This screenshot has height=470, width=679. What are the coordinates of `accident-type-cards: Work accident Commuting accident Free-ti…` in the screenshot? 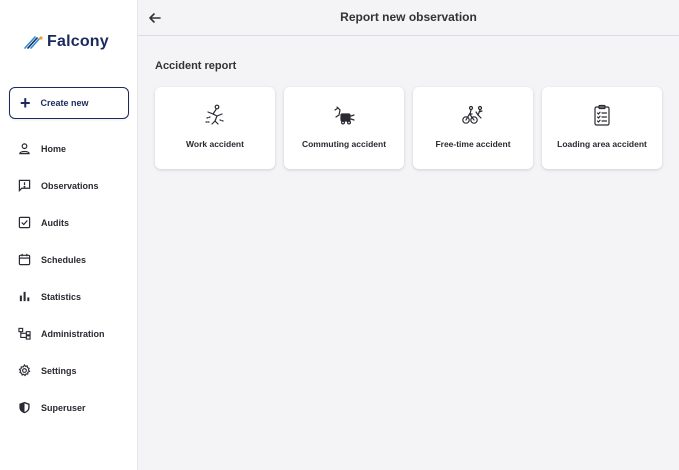 It's located at (408, 128).